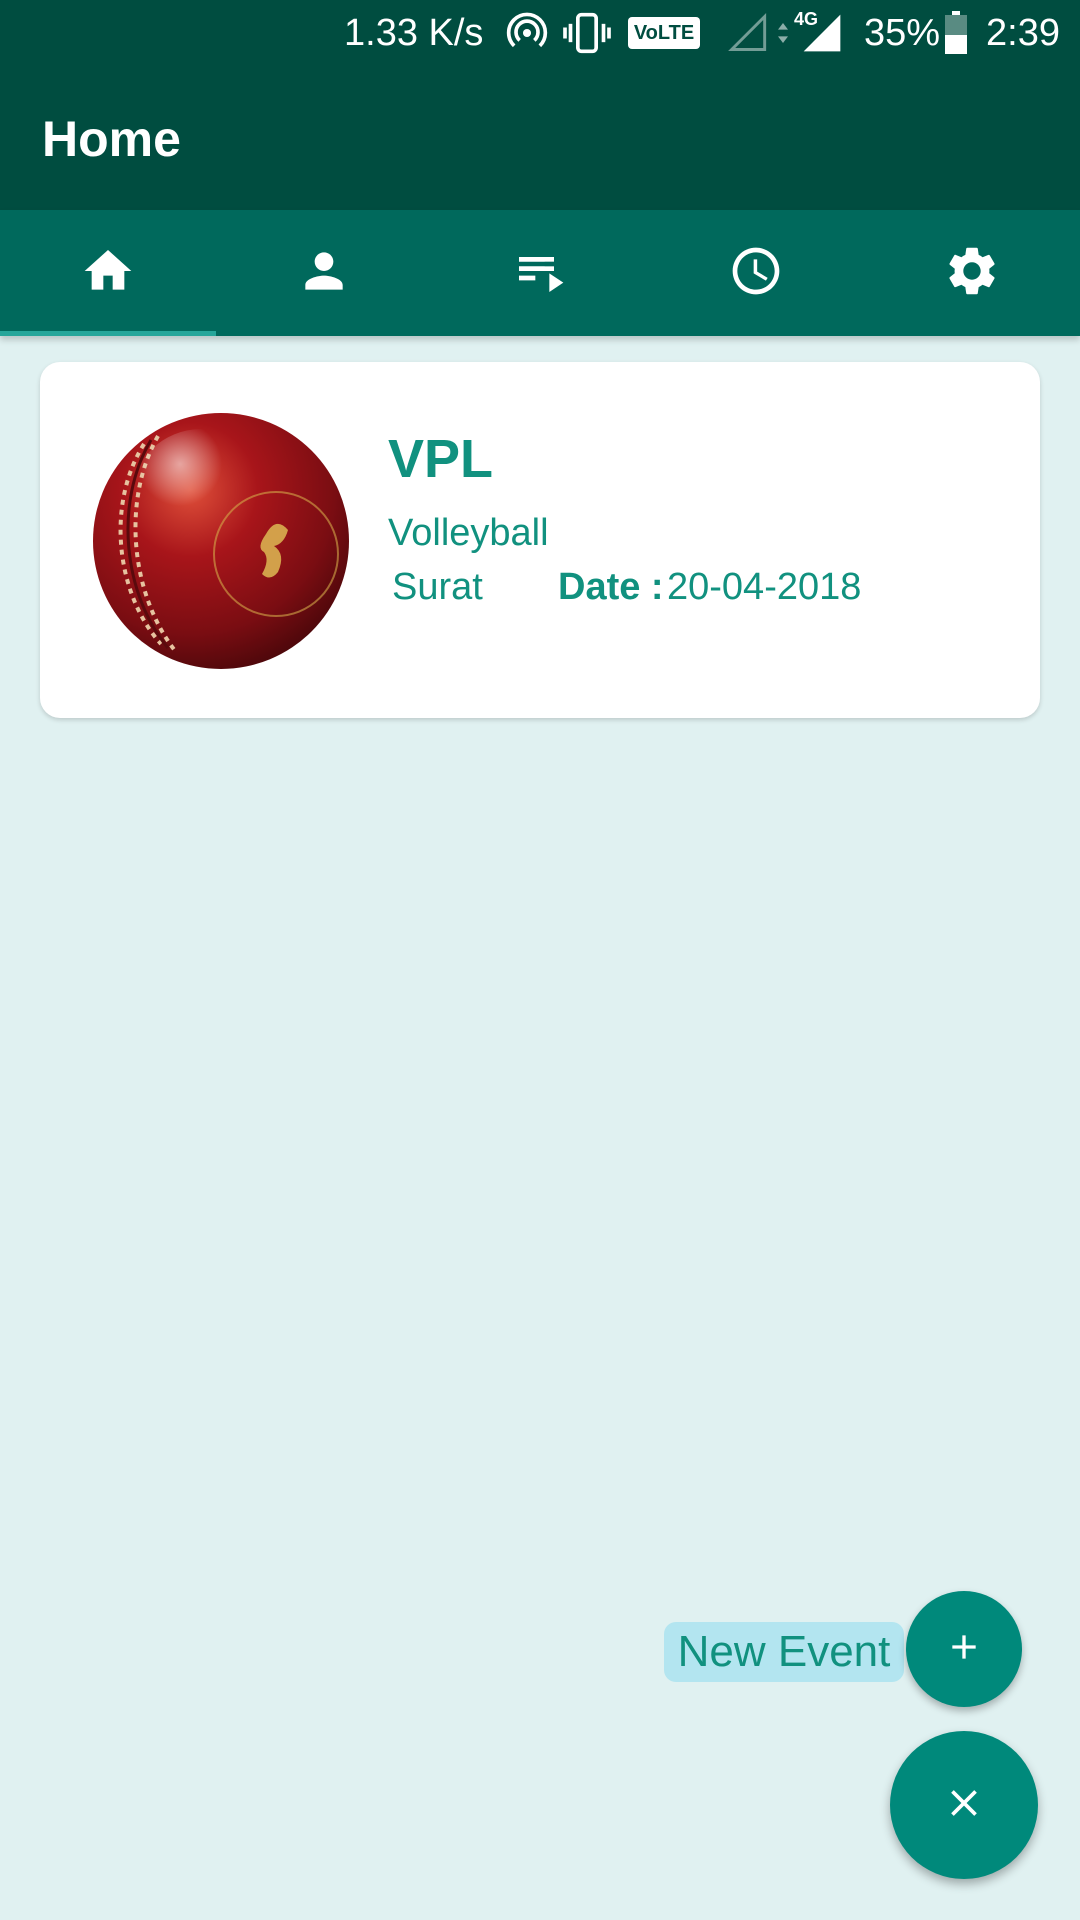  I want to click on network-speed: 1.33 K/s, so click(414, 32).